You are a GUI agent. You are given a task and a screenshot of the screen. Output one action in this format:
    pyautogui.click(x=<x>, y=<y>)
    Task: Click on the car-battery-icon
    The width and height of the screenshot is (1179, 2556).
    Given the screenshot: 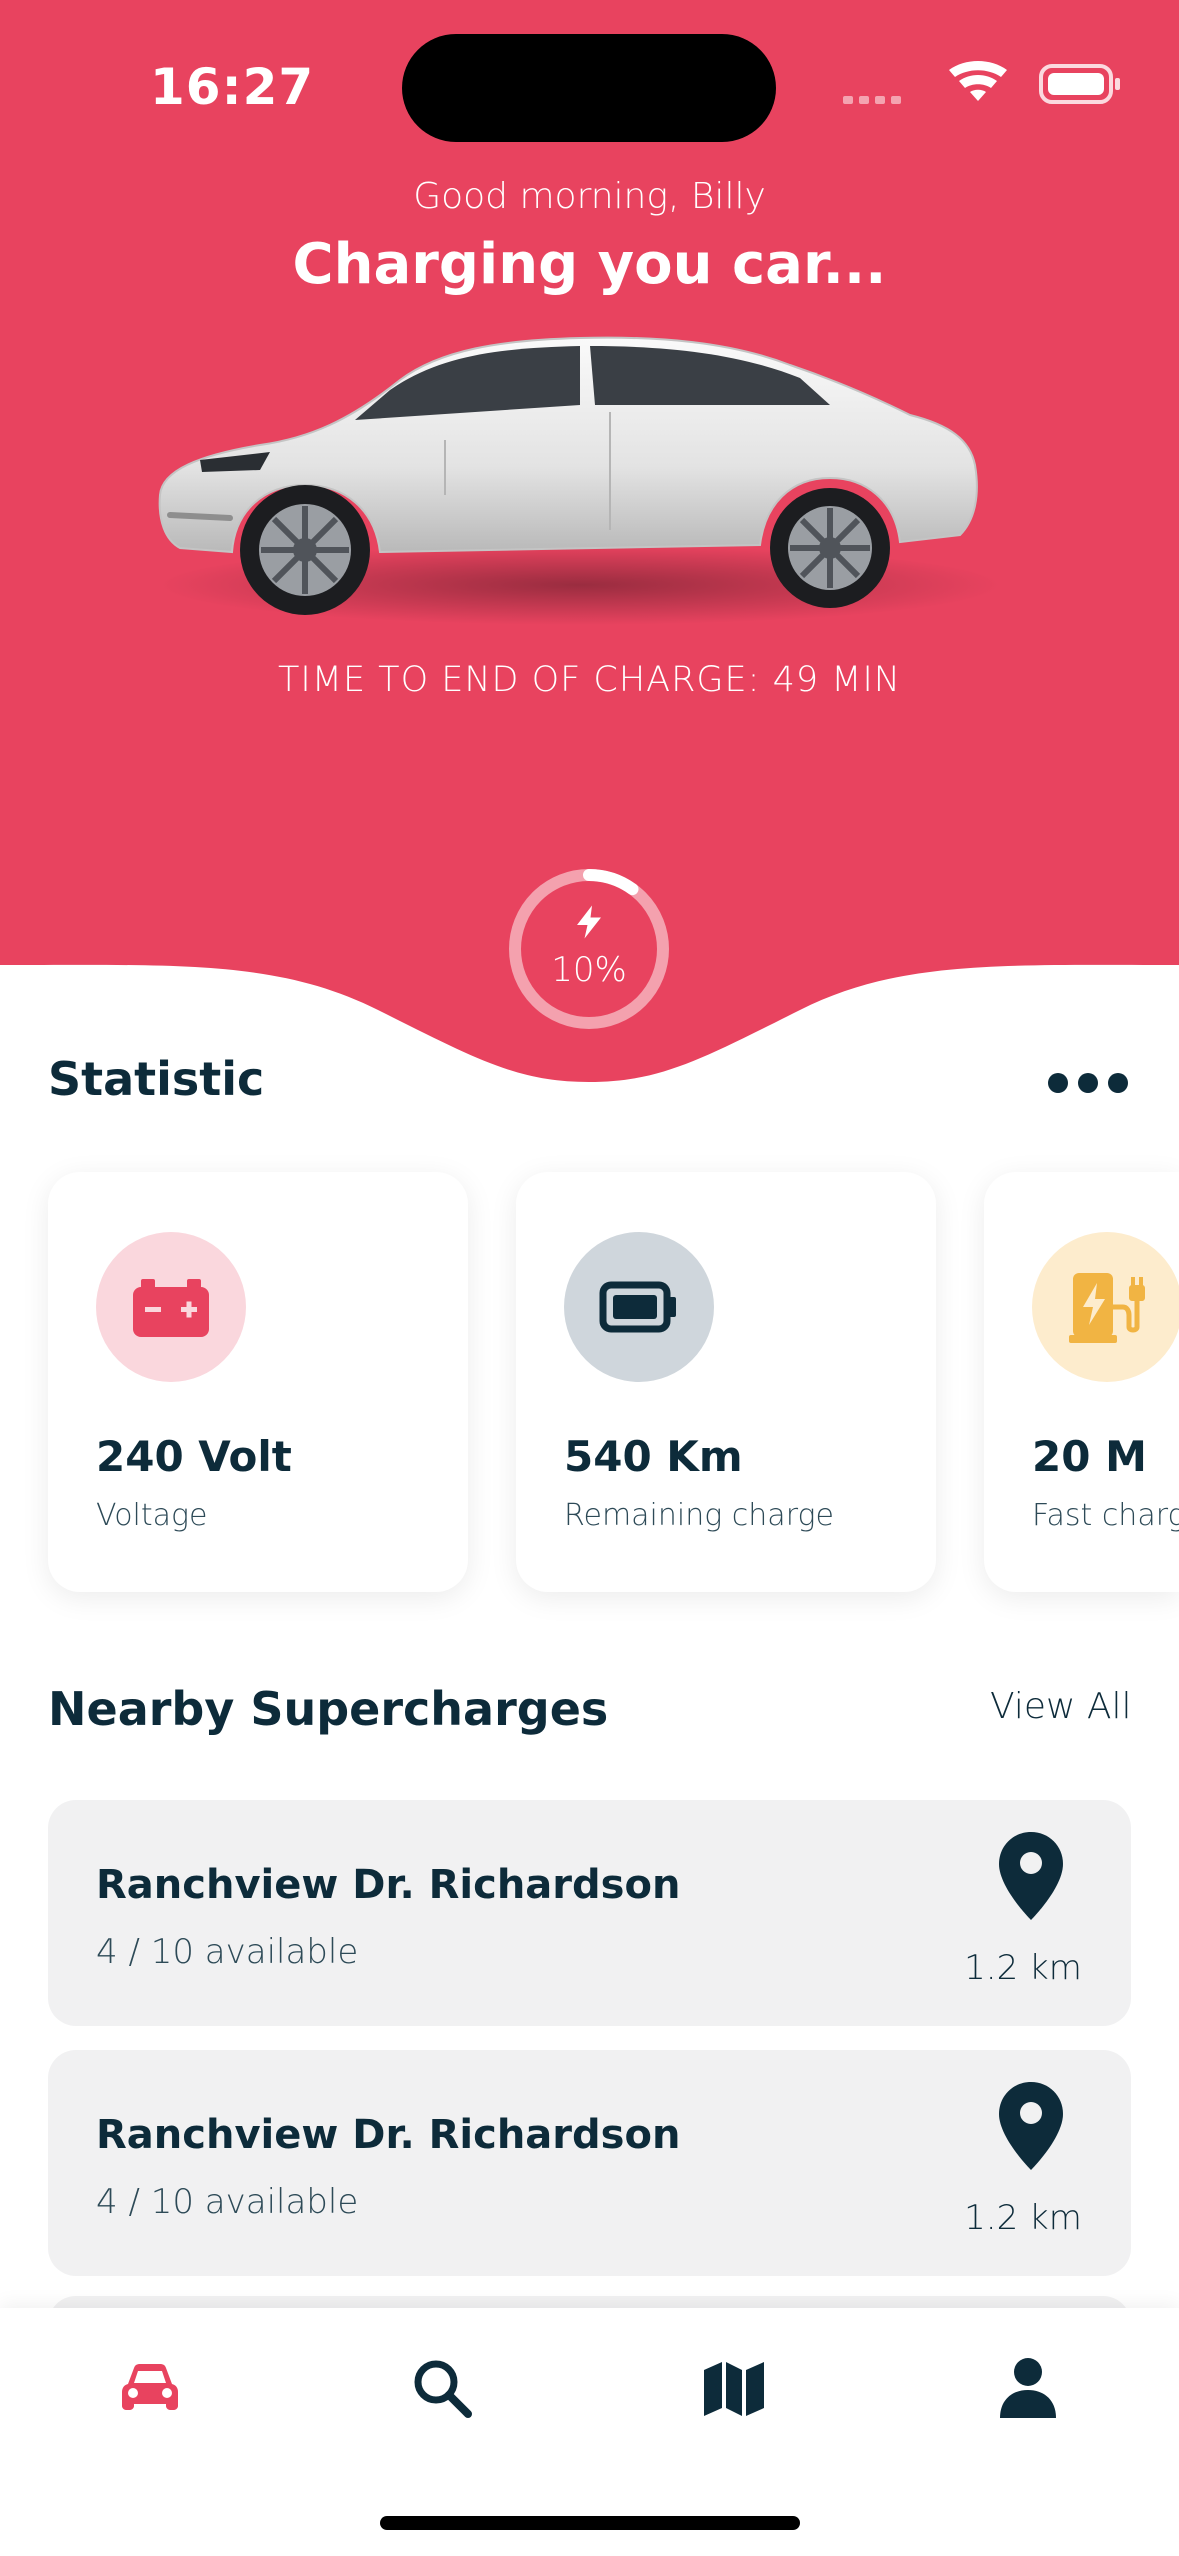 What is the action you would take?
    pyautogui.click(x=171, y=1308)
    